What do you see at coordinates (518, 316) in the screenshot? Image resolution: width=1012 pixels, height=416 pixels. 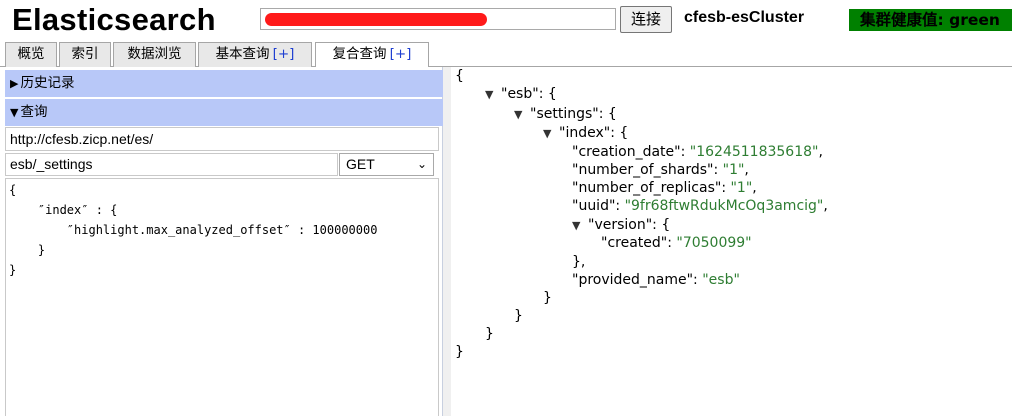 I see `json-close-settings: }` at bounding box center [518, 316].